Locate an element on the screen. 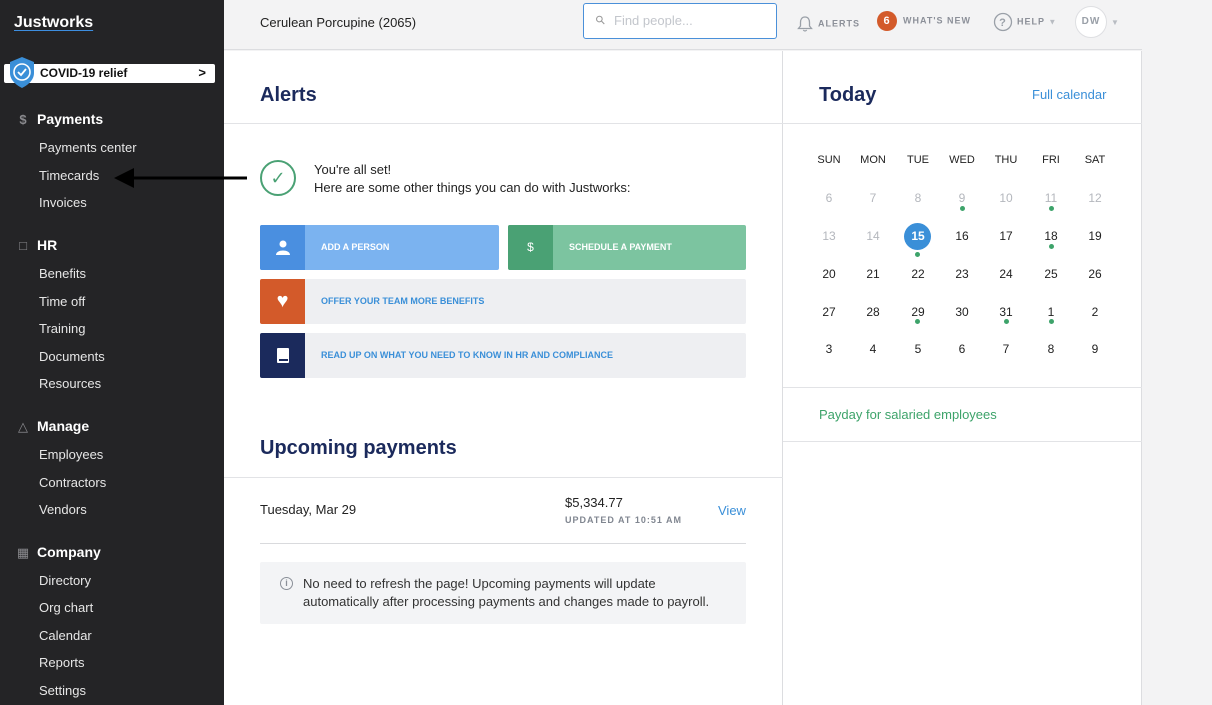 This screenshot has height=705, width=1212. sidebar-item-documents: Documents is located at coordinates (72, 356).